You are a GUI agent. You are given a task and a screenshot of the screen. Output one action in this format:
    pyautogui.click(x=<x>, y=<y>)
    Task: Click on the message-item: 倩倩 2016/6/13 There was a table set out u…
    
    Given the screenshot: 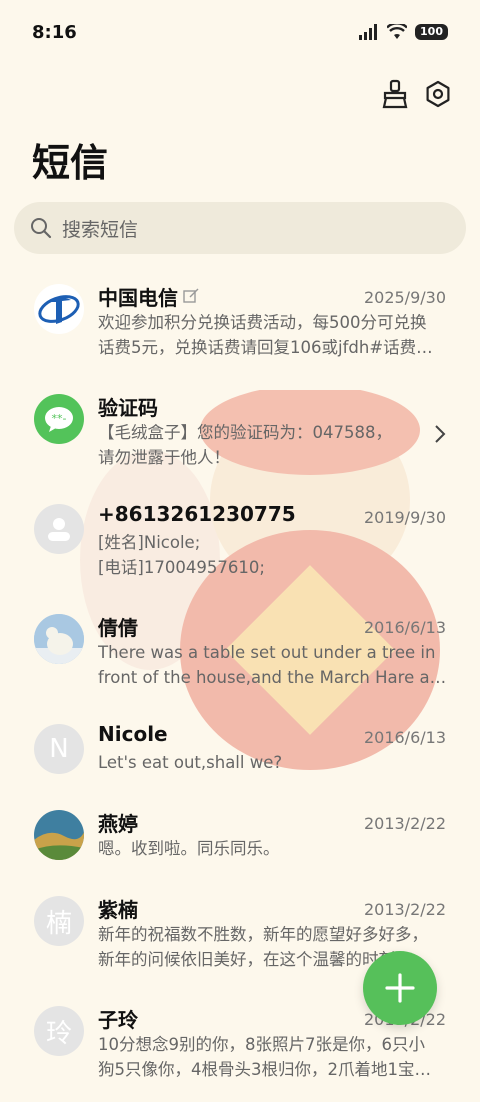 What is the action you would take?
    pyautogui.click(x=240, y=655)
    